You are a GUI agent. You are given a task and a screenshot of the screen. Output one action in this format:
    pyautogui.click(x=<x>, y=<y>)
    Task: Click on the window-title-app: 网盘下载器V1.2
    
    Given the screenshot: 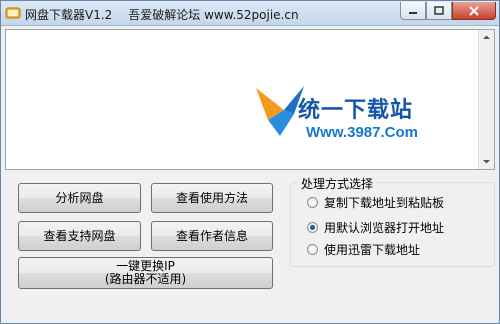 What is the action you would take?
    pyautogui.click(x=69, y=15)
    